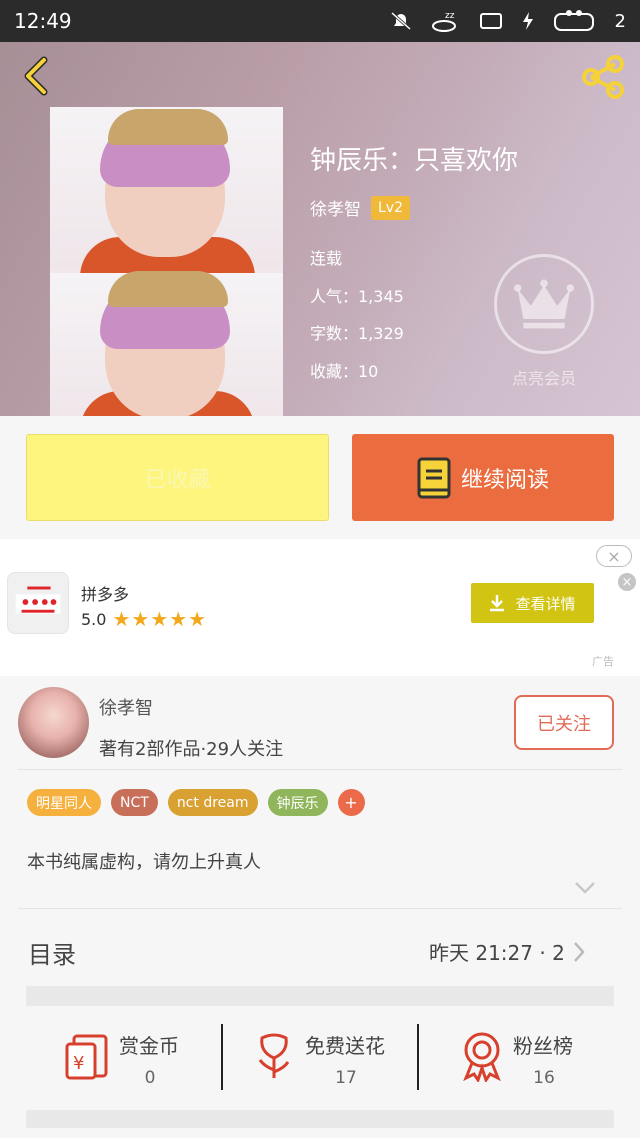 The width and height of the screenshot is (640, 1138). I want to click on tag-chip: NCT, so click(134, 802).